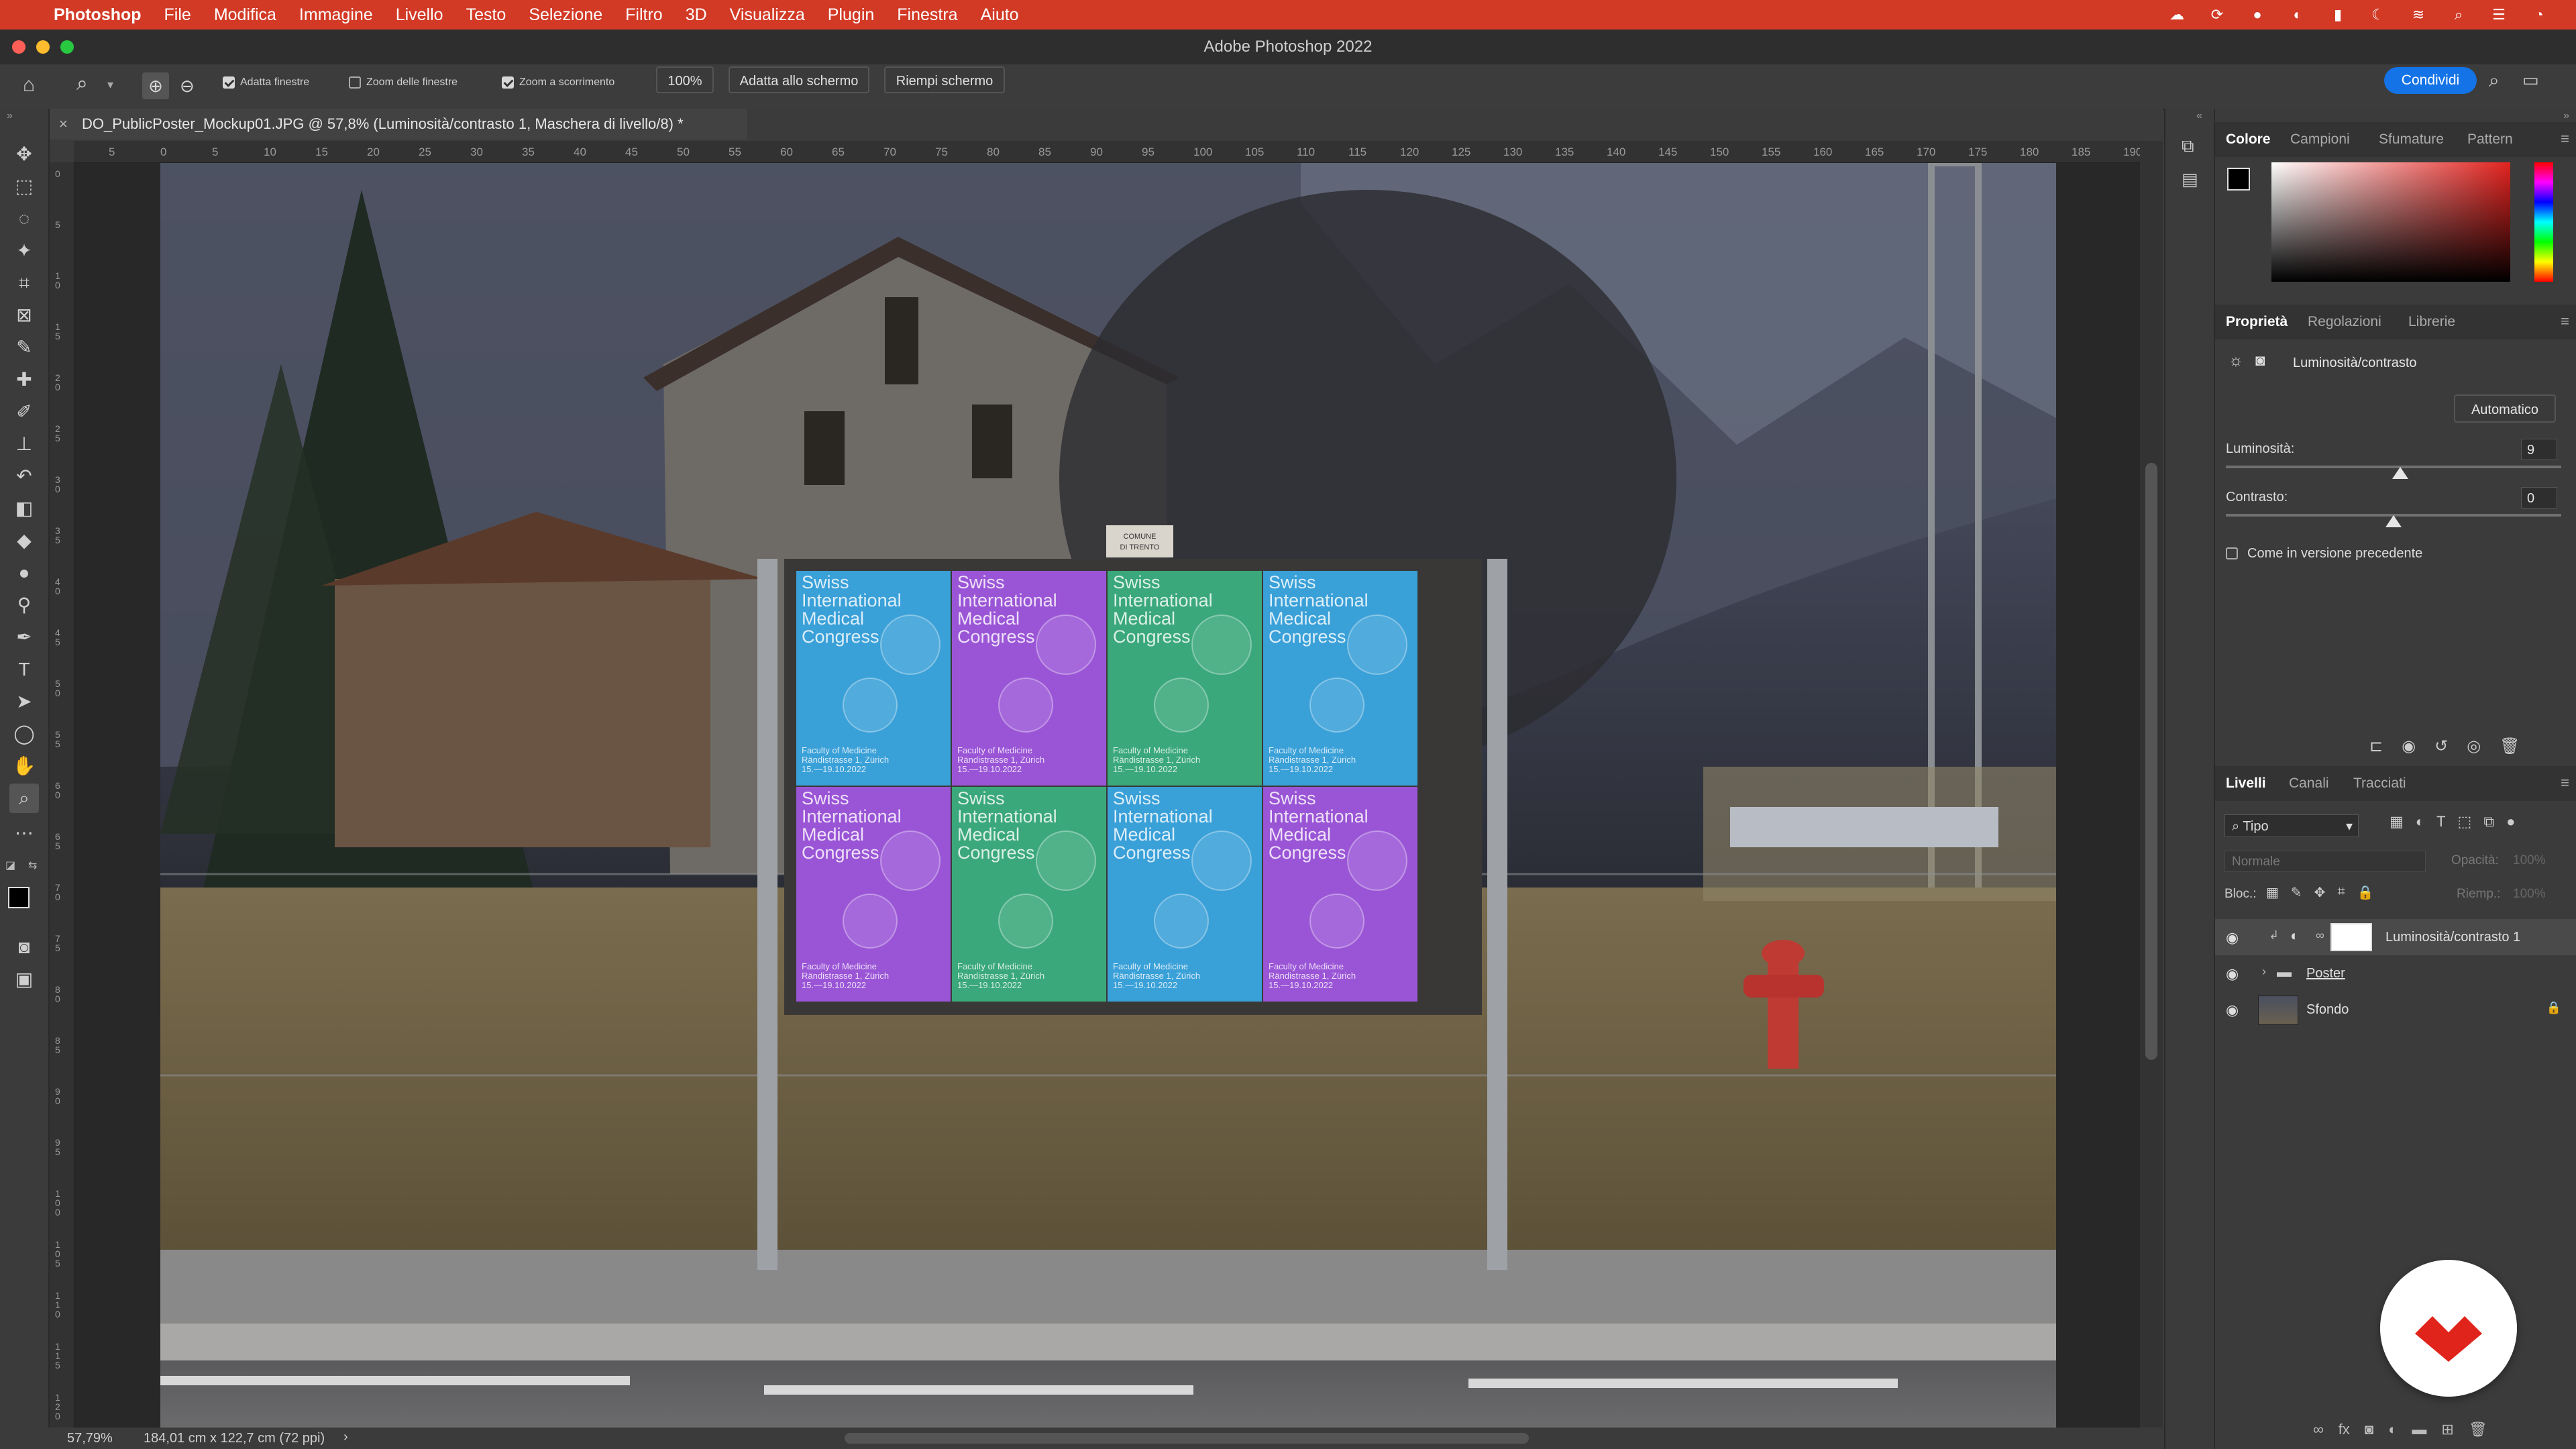 The width and height of the screenshot is (2576, 1449). Describe the element at coordinates (2543, 222) in the screenshot. I see `hue-slider` at that location.